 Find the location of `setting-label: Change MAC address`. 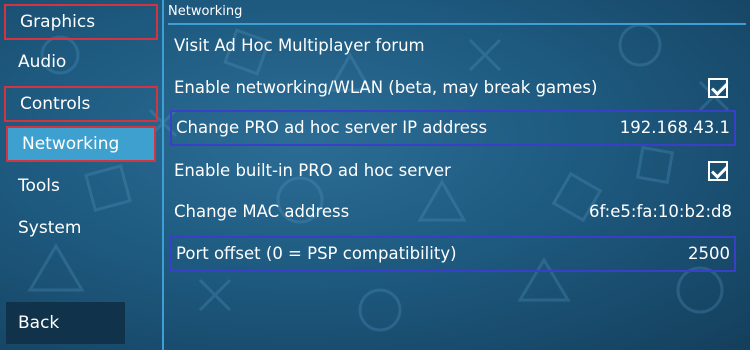

setting-label: Change MAC address is located at coordinates (262, 211).